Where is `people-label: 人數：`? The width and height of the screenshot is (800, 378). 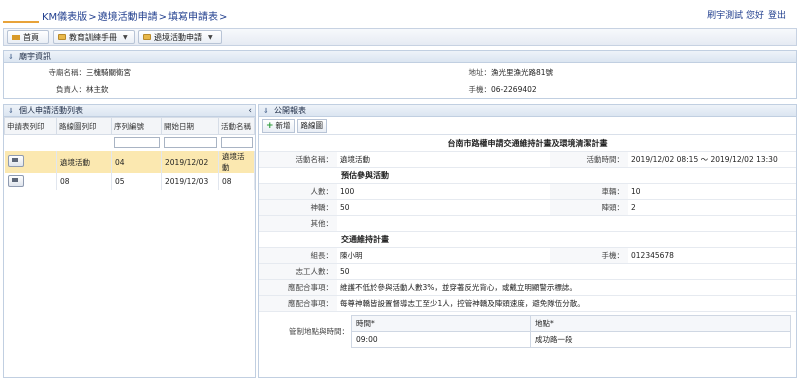 people-label: 人數： is located at coordinates (298, 191).